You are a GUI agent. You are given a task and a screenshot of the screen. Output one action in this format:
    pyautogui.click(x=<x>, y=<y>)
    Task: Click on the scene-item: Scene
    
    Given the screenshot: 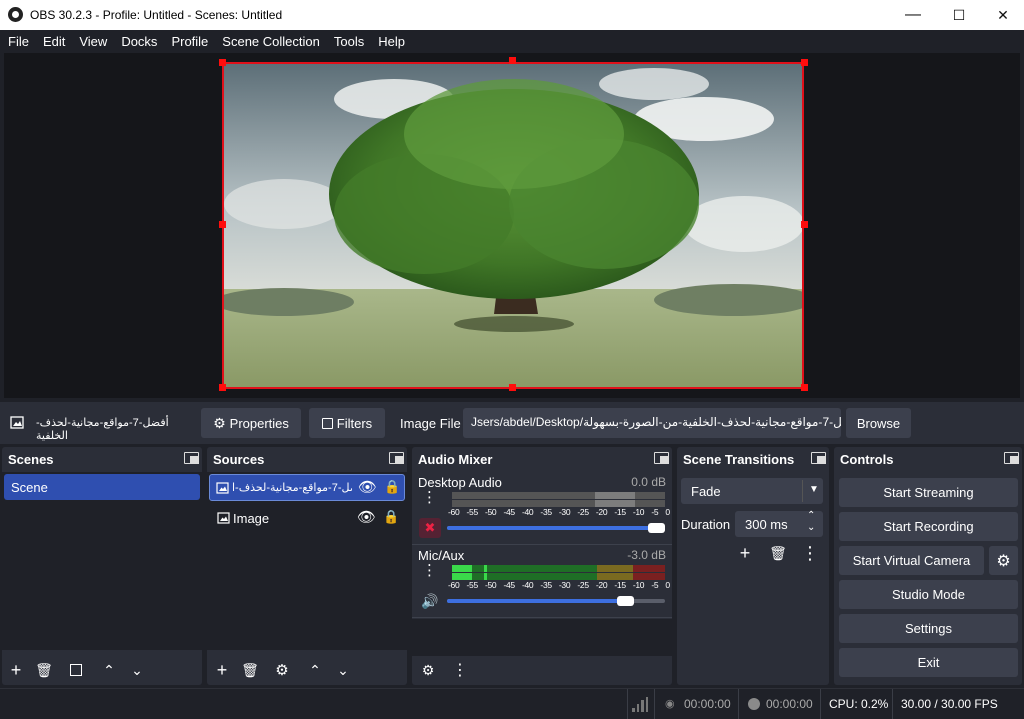 What is the action you would take?
    pyautogui.click(x=102, y=487)
    